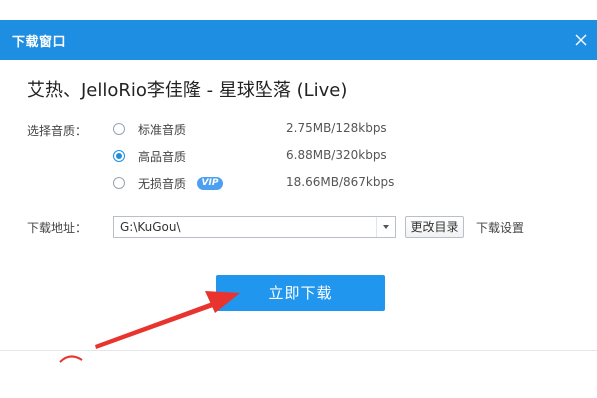 The width and height of the screenshot is (597, 398). What do you see at coordinates (162, 130) in the screenshot?
I see `quality-option-name: 标准音质` at bounding box center [162, 130].